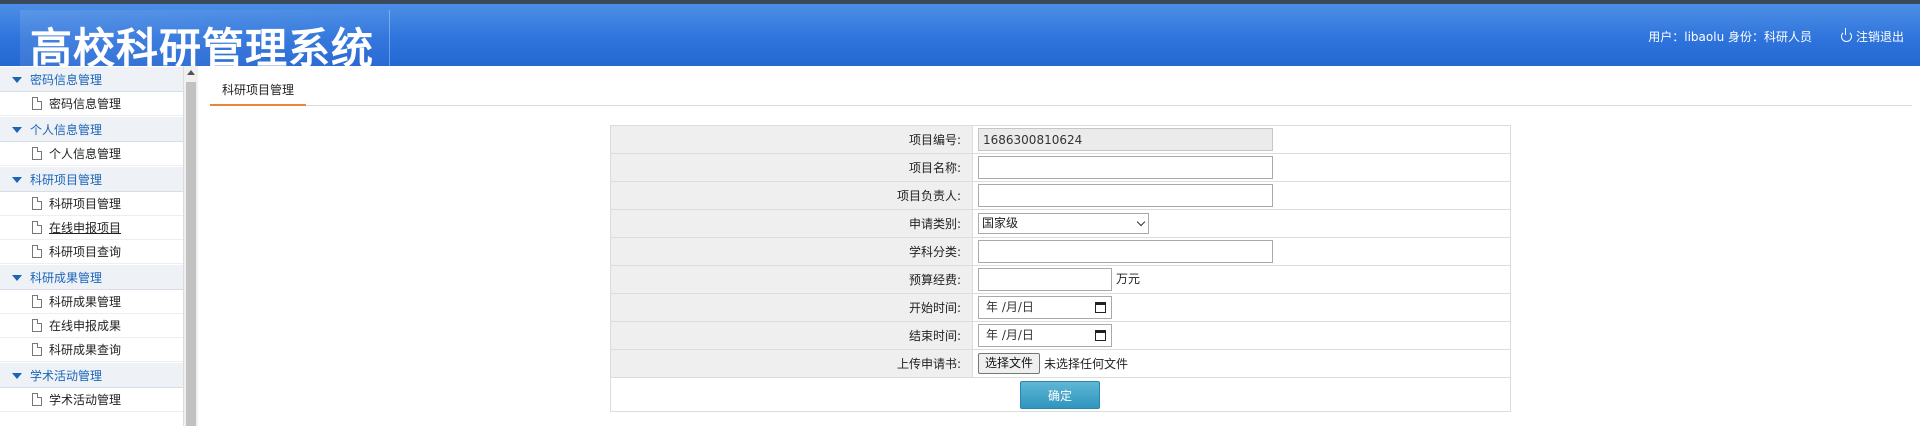 The height and width of the screenshot is (426, 1920). What do you see at coordinates (1010, 307) in the screenshot?
I see `start-date-placeholder: 年 /月/日` at bounding box center [1010, 307].